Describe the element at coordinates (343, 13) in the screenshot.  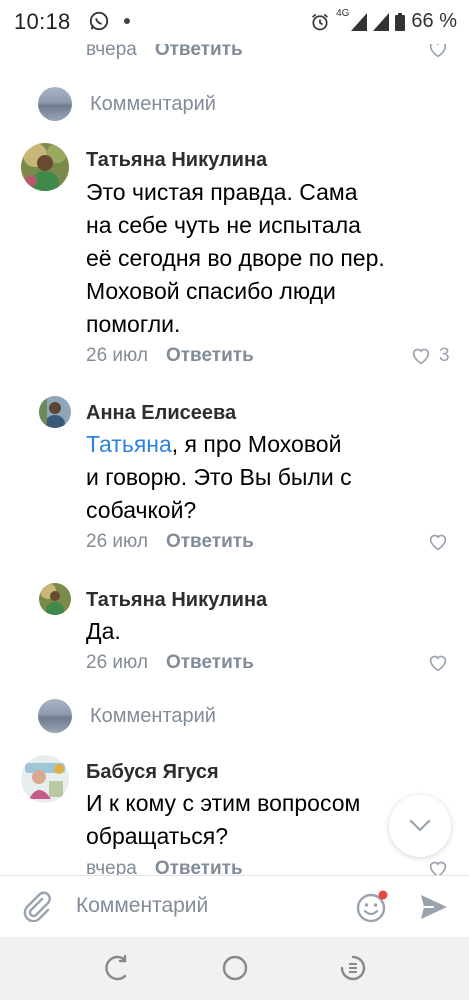
I see `network-type: 4G` at that location.